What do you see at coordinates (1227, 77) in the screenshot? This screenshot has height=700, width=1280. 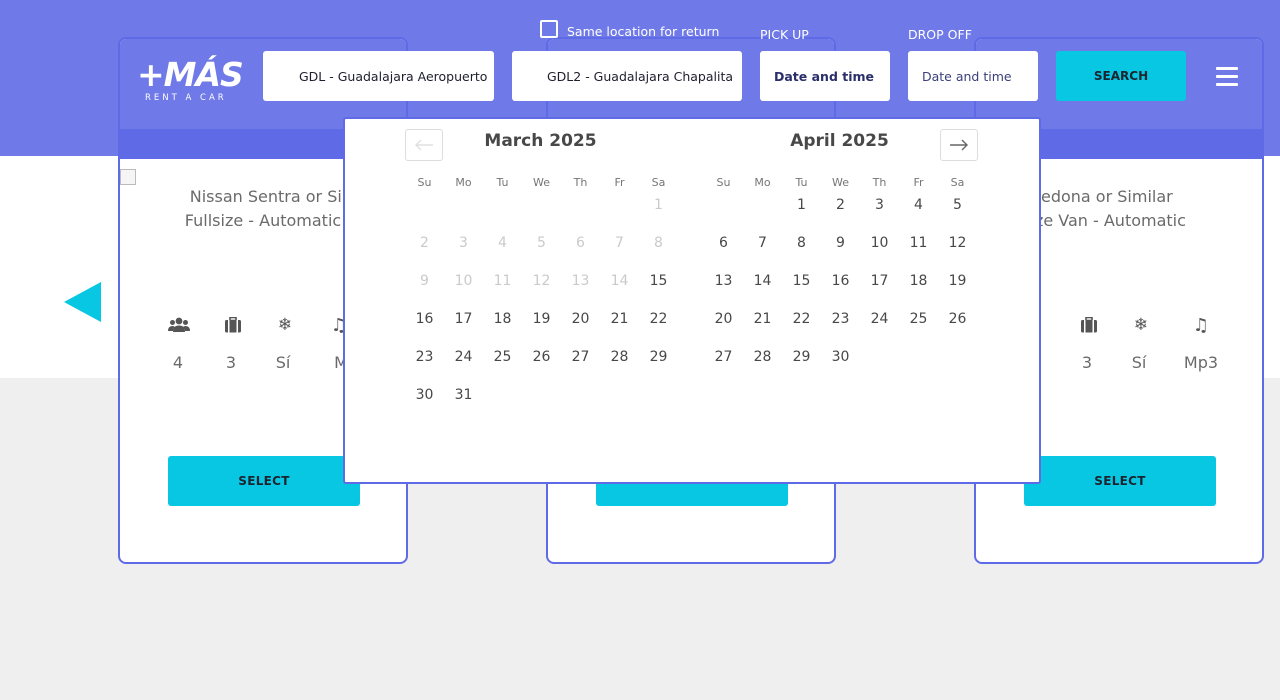 I see `hamburger-menu-icon` at bounding box center [1227, 77].